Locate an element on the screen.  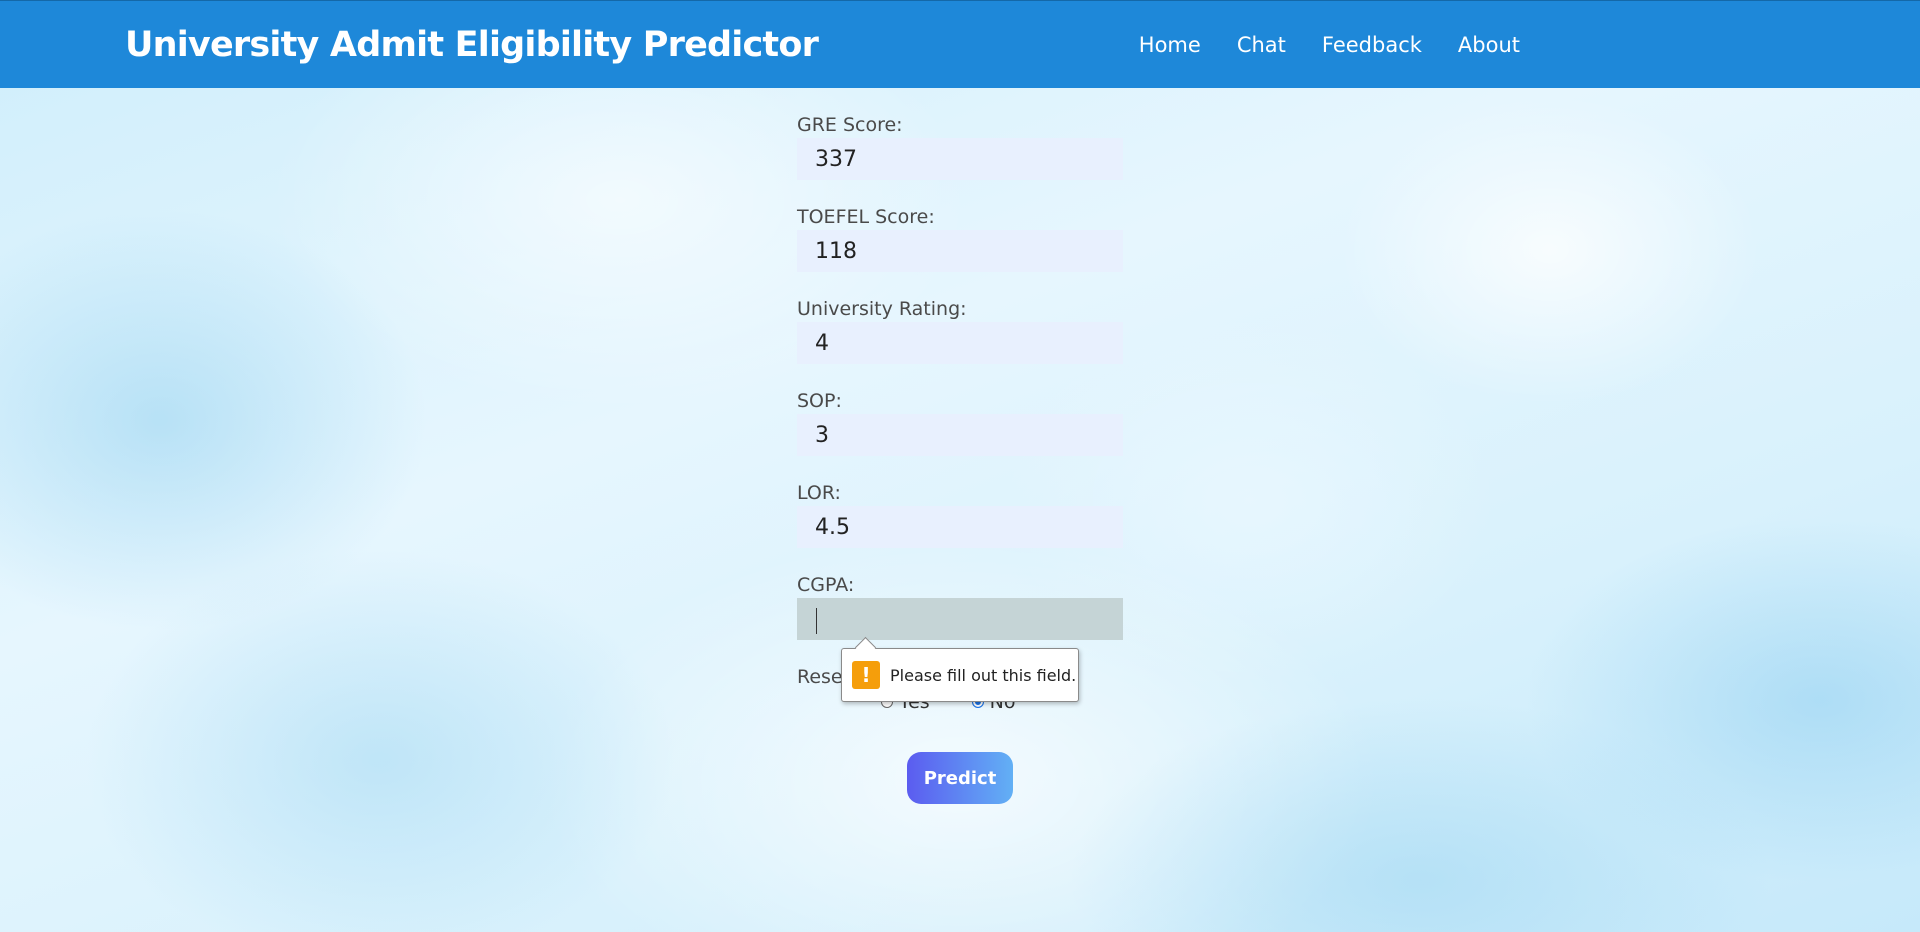
nav-link-chat: Chat is located at coordinates (1261, 45).